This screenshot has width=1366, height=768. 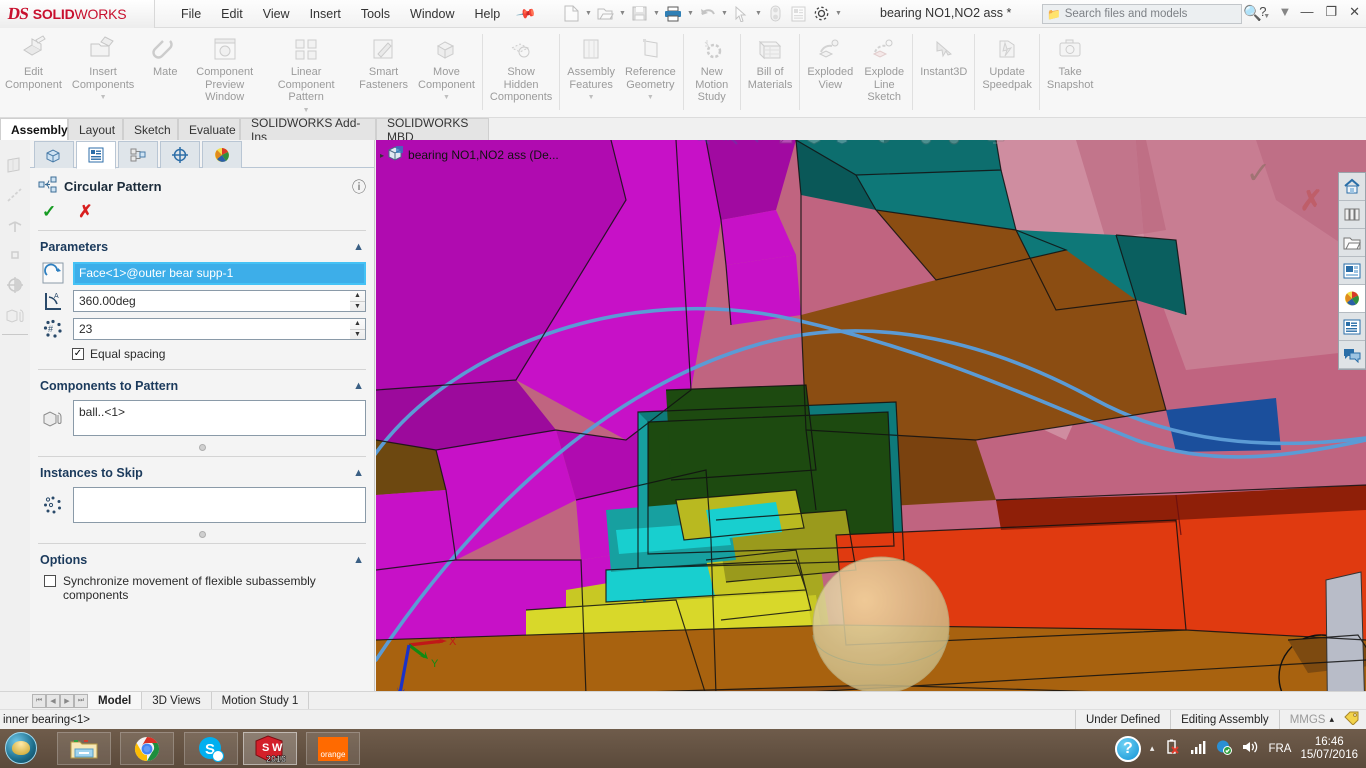 What do you see at coordinates (202, 386) in the screenshot?
I see `components-header: Components to Pattern ▲` at bounding box center [202, 386].